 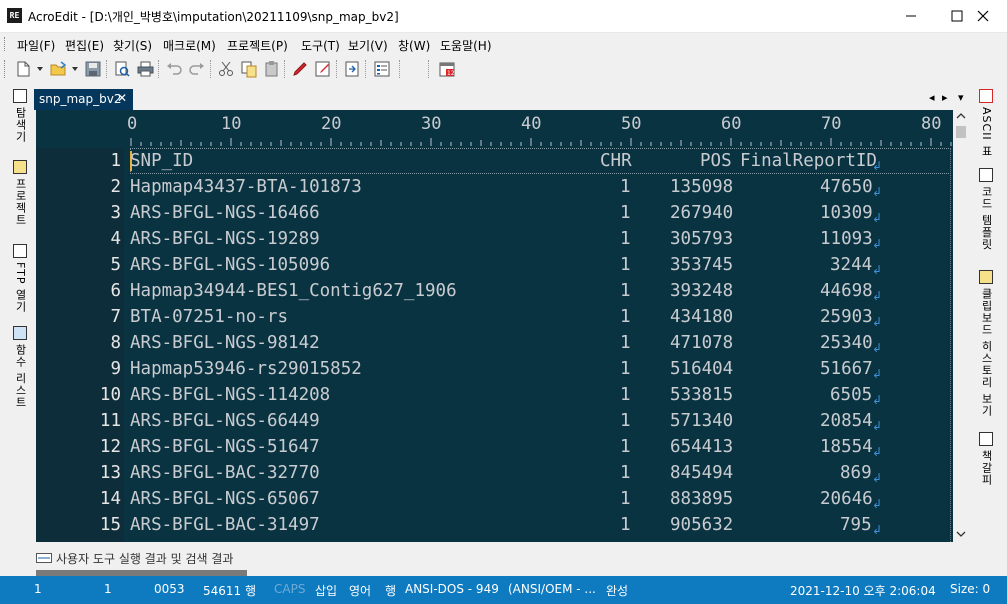 What do you see at coordinates (225, 499) in the screenshot?
I see `snp-id-cell: ARS-BFGL-NGS-65067` at bounding box center [225, 499].